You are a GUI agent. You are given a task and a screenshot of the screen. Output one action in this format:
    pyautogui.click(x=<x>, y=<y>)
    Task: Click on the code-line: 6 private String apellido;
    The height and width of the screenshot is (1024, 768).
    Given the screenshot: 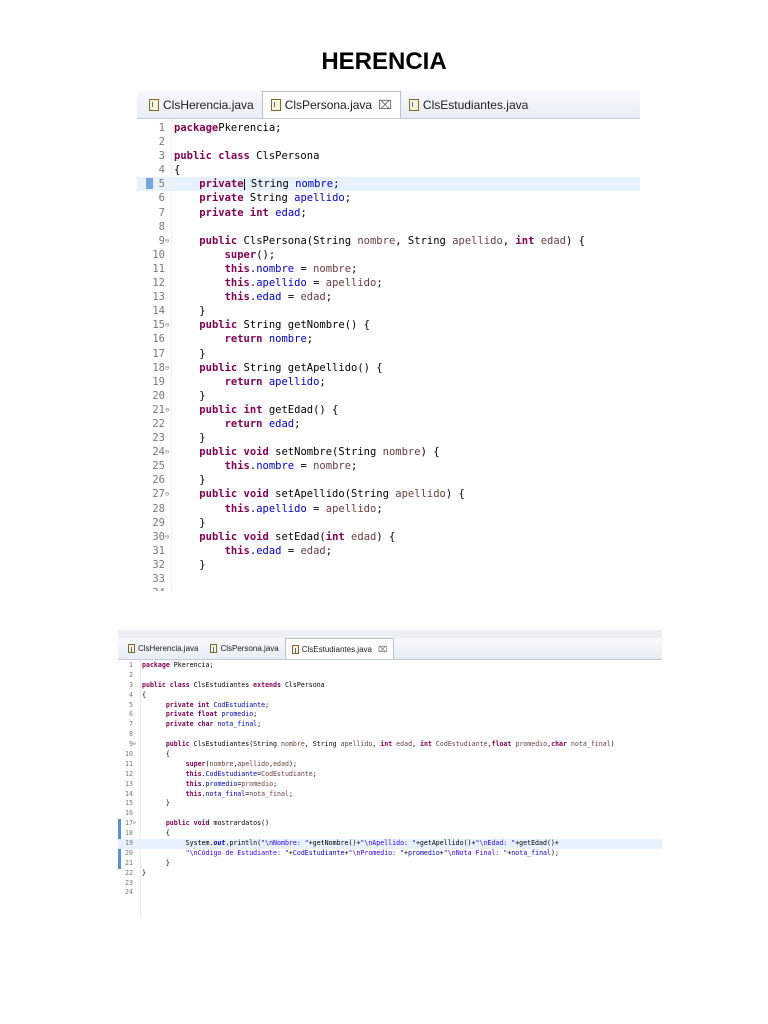 What is the action you would take?
    pyautogui.click(x=388, y=198)
    